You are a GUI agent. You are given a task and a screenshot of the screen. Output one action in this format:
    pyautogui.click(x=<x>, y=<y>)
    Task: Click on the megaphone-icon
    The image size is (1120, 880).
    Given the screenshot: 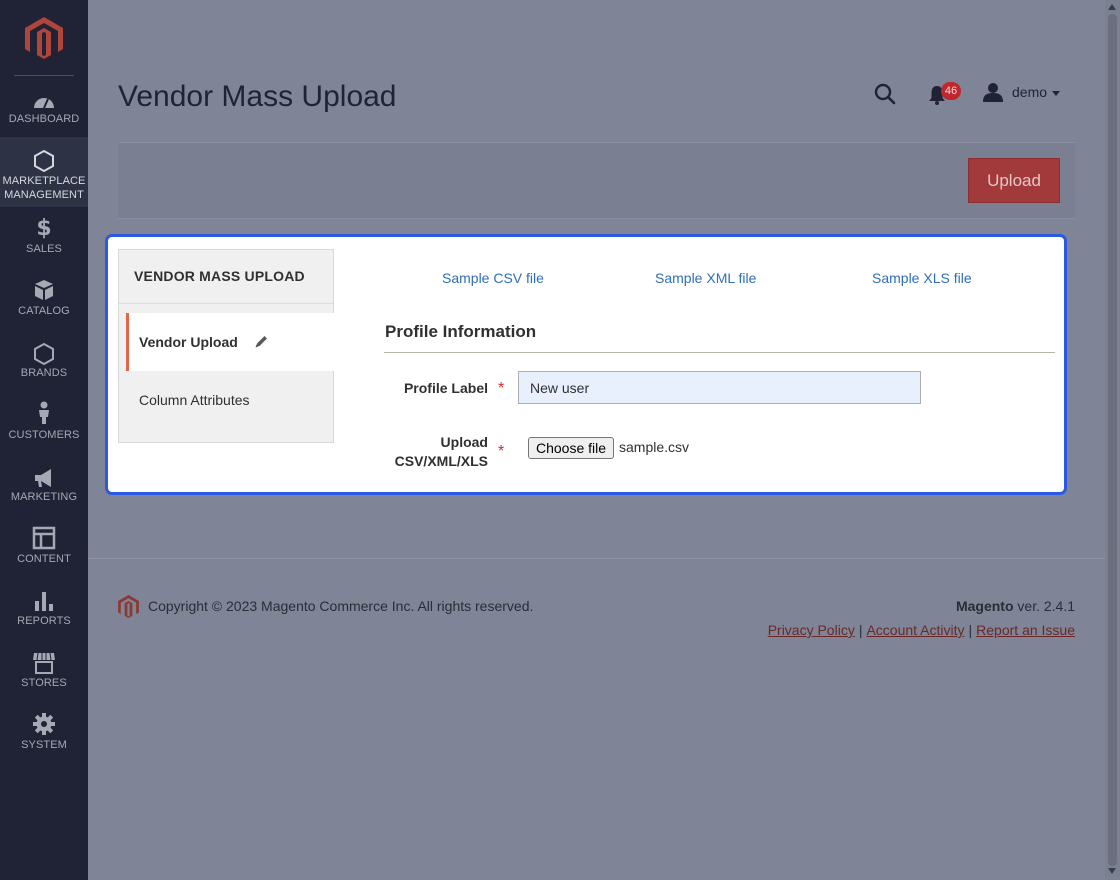 What is the action you would take?
    pyautogui.click(x=43, y=478)
    